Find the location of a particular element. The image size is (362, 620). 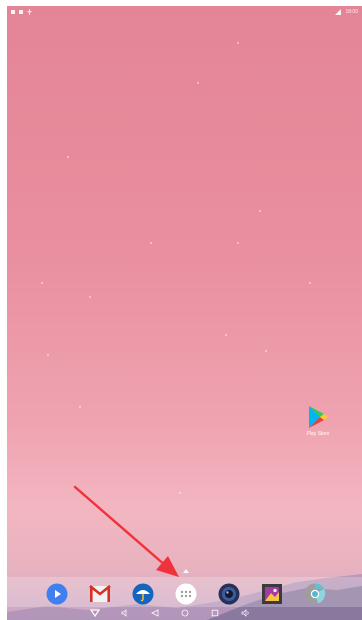

nav-home-button is located at coordinates (185, 613).